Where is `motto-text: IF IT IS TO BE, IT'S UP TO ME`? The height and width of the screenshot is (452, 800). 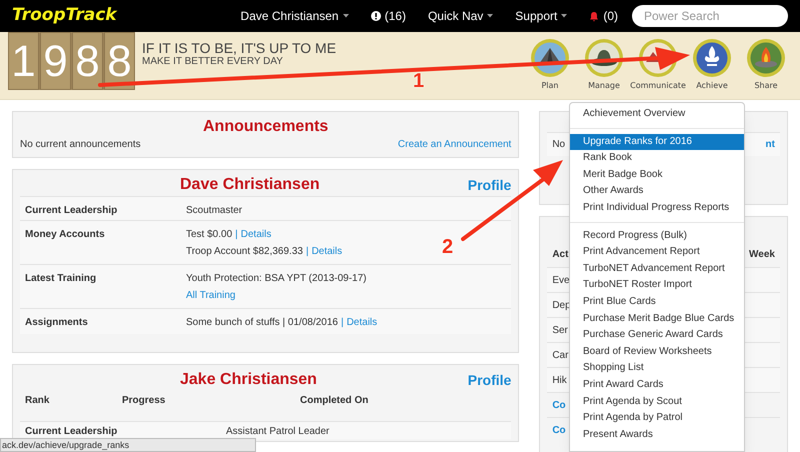
motto-text: IF IT IS TO BE, IT'S UP TO ME is located at coordinates (239, 48).